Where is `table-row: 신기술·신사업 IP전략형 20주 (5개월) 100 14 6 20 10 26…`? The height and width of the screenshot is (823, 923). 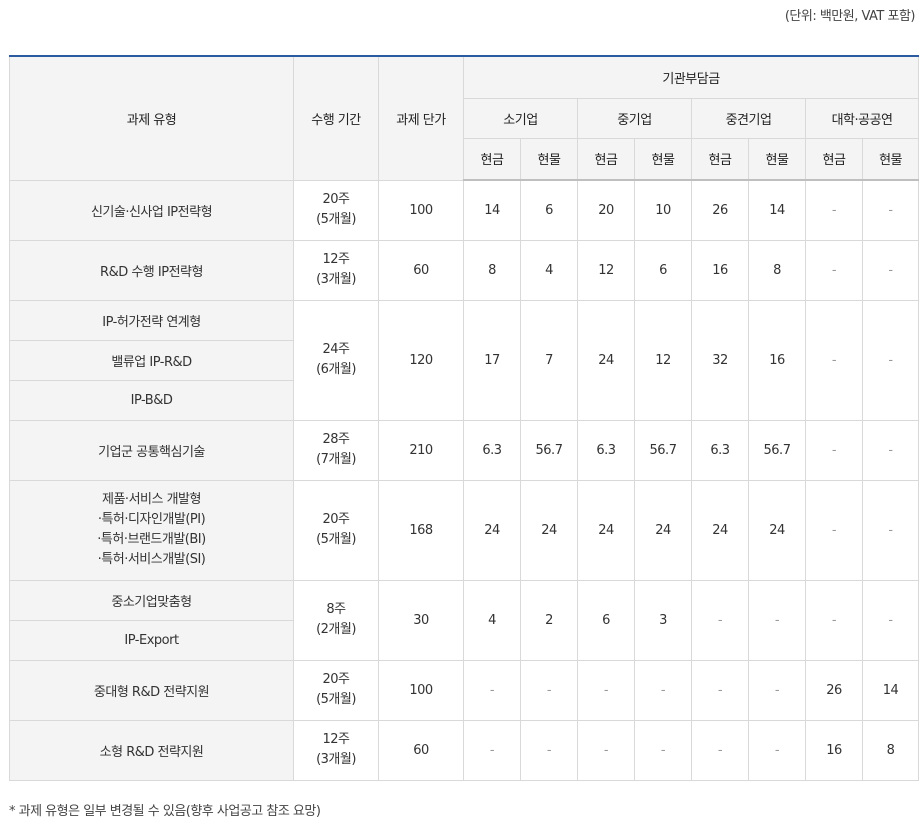 table-row: 신기술·신사업 IP전략형 20주 (5개월) 100 14 6 20 10 26… is located at coordinates (464, 210).